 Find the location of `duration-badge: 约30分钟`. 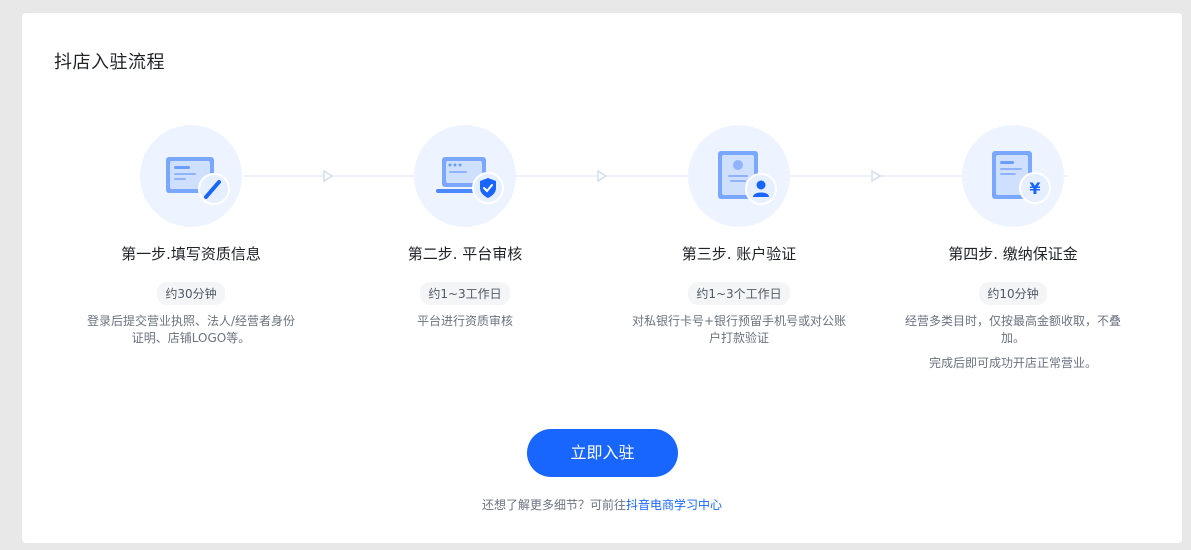

duration-badge: 约30分钟 is located at coordinates (191, 293).